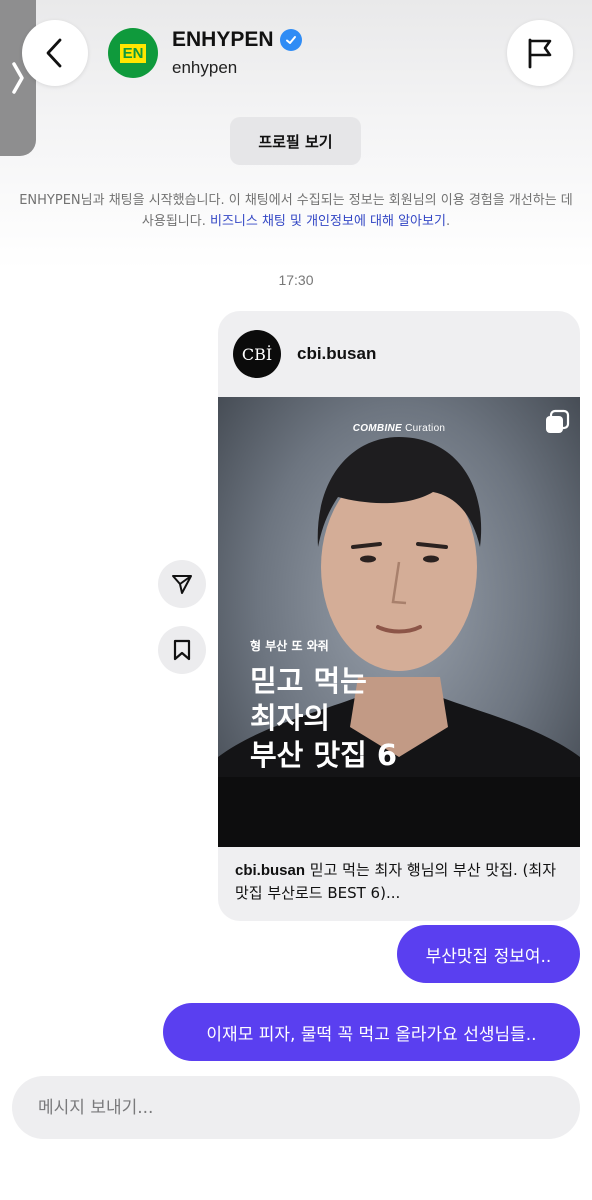 This screenshot has width=592, height=1200. I want to click on shared-post-header: CBİ cbi.busan, so click(399, 354).